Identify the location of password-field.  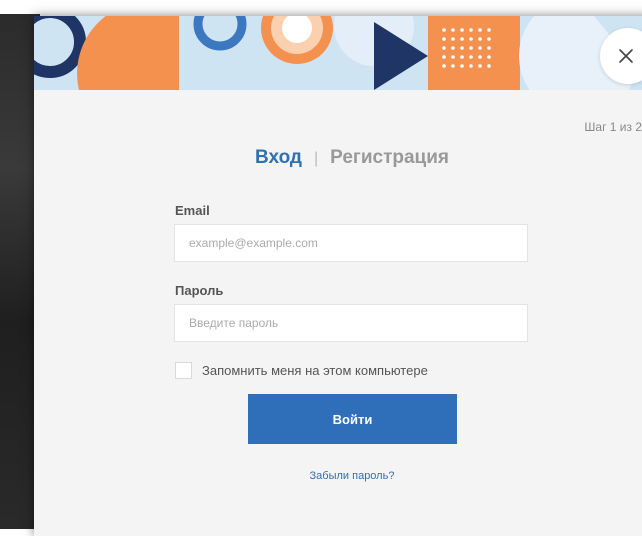
(351, 323).